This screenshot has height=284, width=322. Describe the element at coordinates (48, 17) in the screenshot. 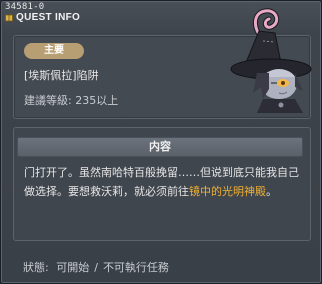

I see `window-title: QUEST INFO` at that location.